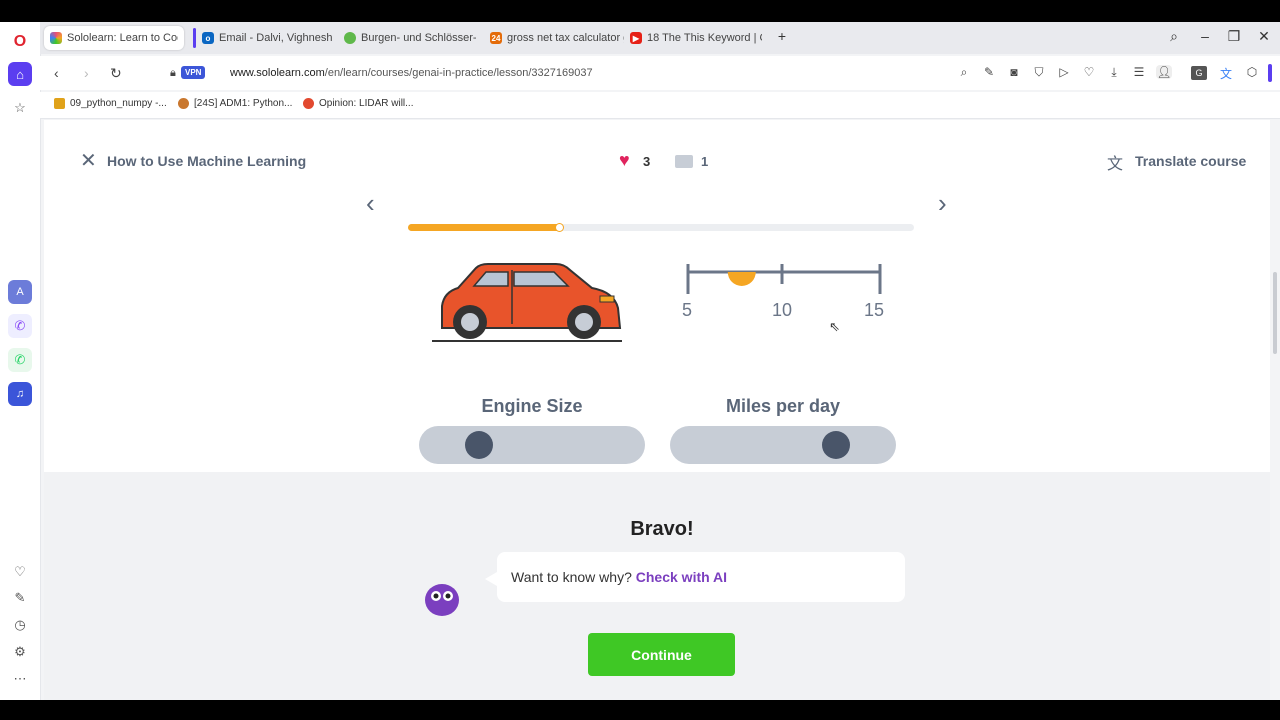  What do you see at coordinates (20, 74) in the screenshot?
I see `home-icon: ⌂` at bounding box center [20, 74].